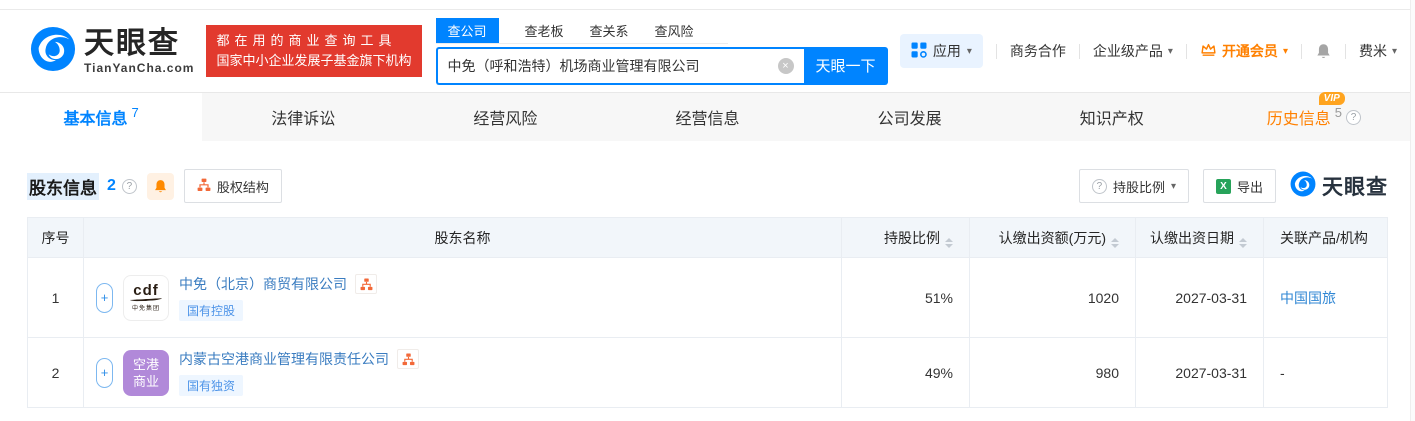 The height and width of the screenshot is (421, 1415). I want to click on nav-enterprise: 企业级产品 ▾, so click(1133, 51).